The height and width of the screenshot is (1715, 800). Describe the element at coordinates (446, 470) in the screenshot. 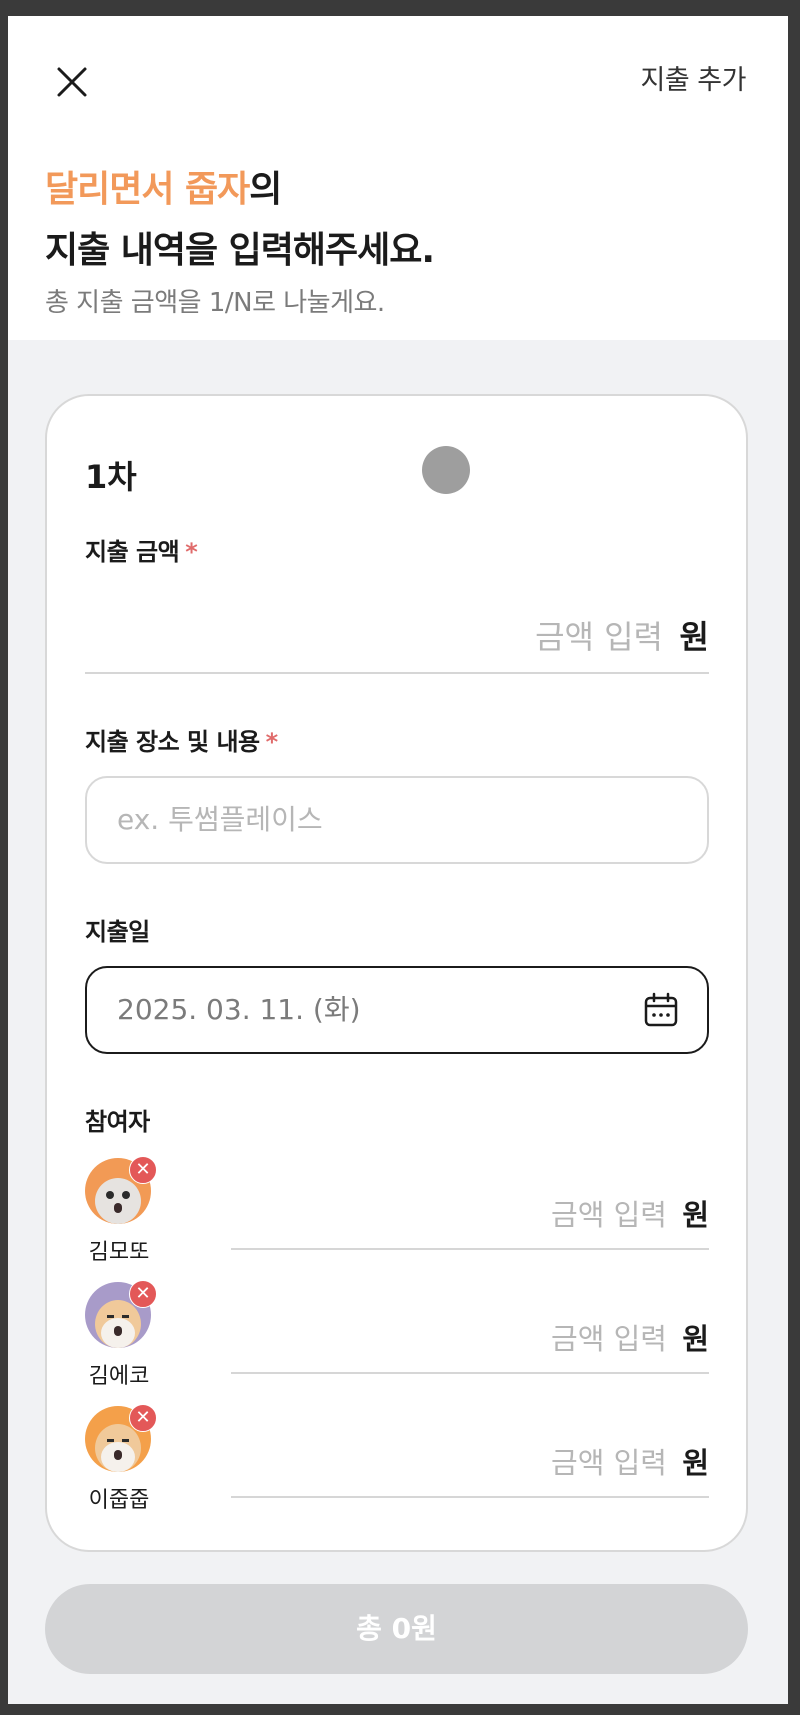

I see `drag-handle` at that location.